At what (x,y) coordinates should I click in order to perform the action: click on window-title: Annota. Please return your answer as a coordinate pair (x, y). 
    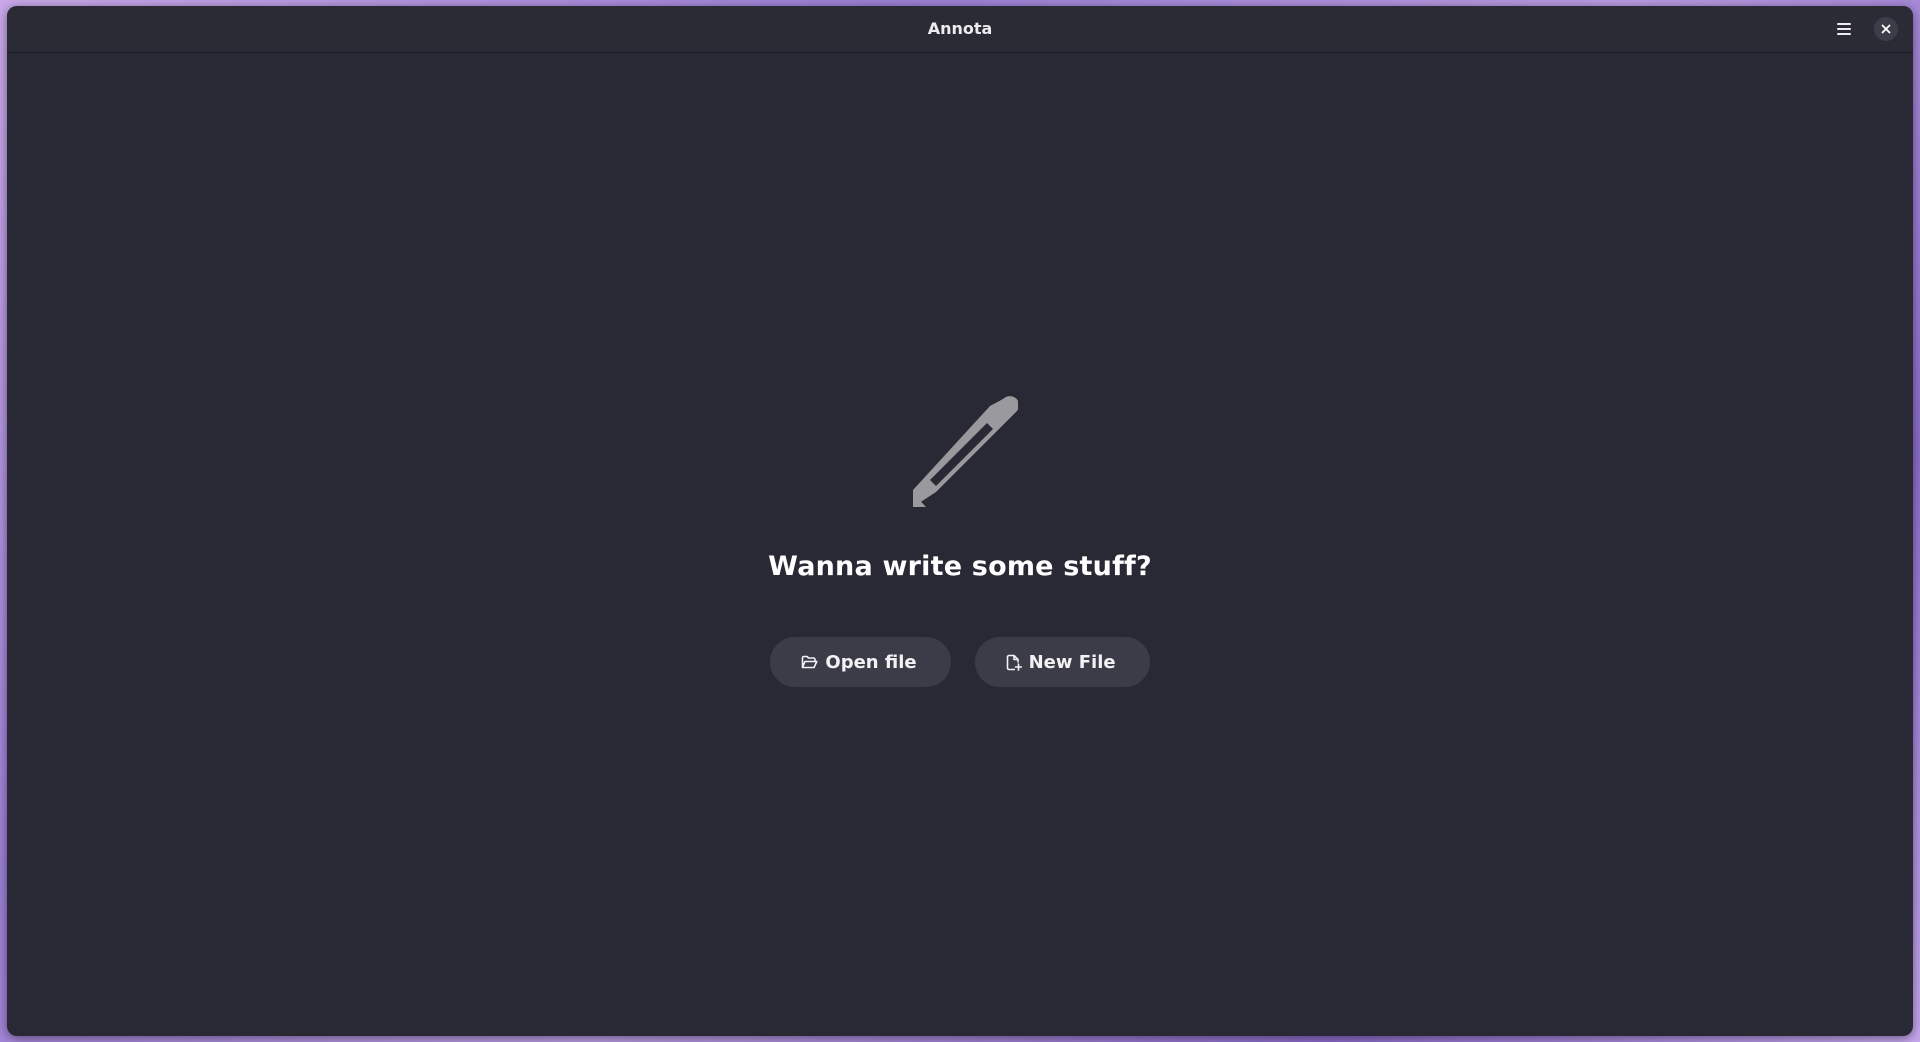
    Looking at the image, I should click on (960, 28).